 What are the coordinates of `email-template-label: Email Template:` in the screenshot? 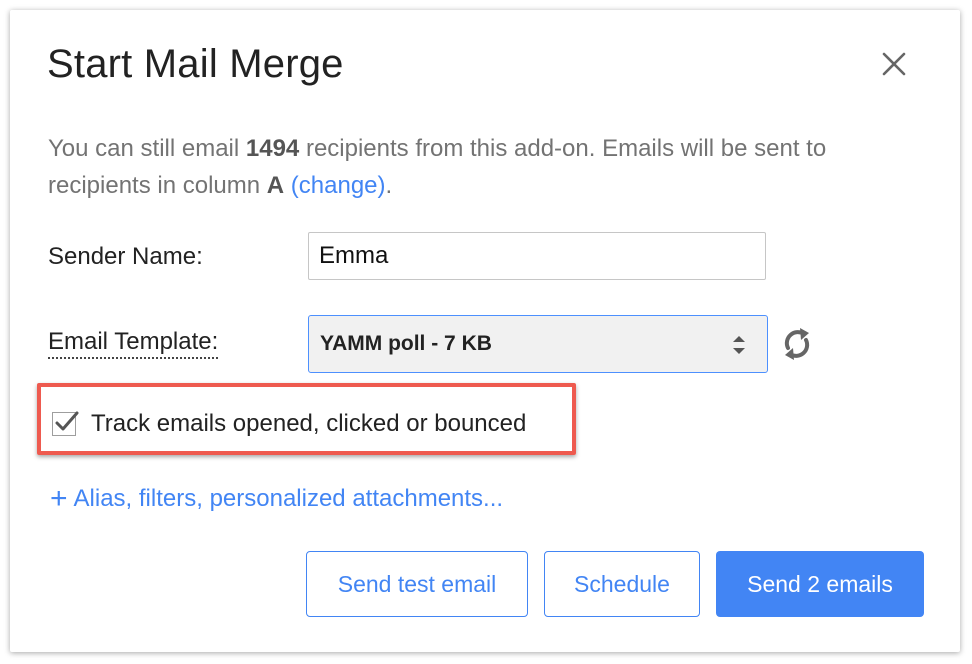 It's located at (133, 343).